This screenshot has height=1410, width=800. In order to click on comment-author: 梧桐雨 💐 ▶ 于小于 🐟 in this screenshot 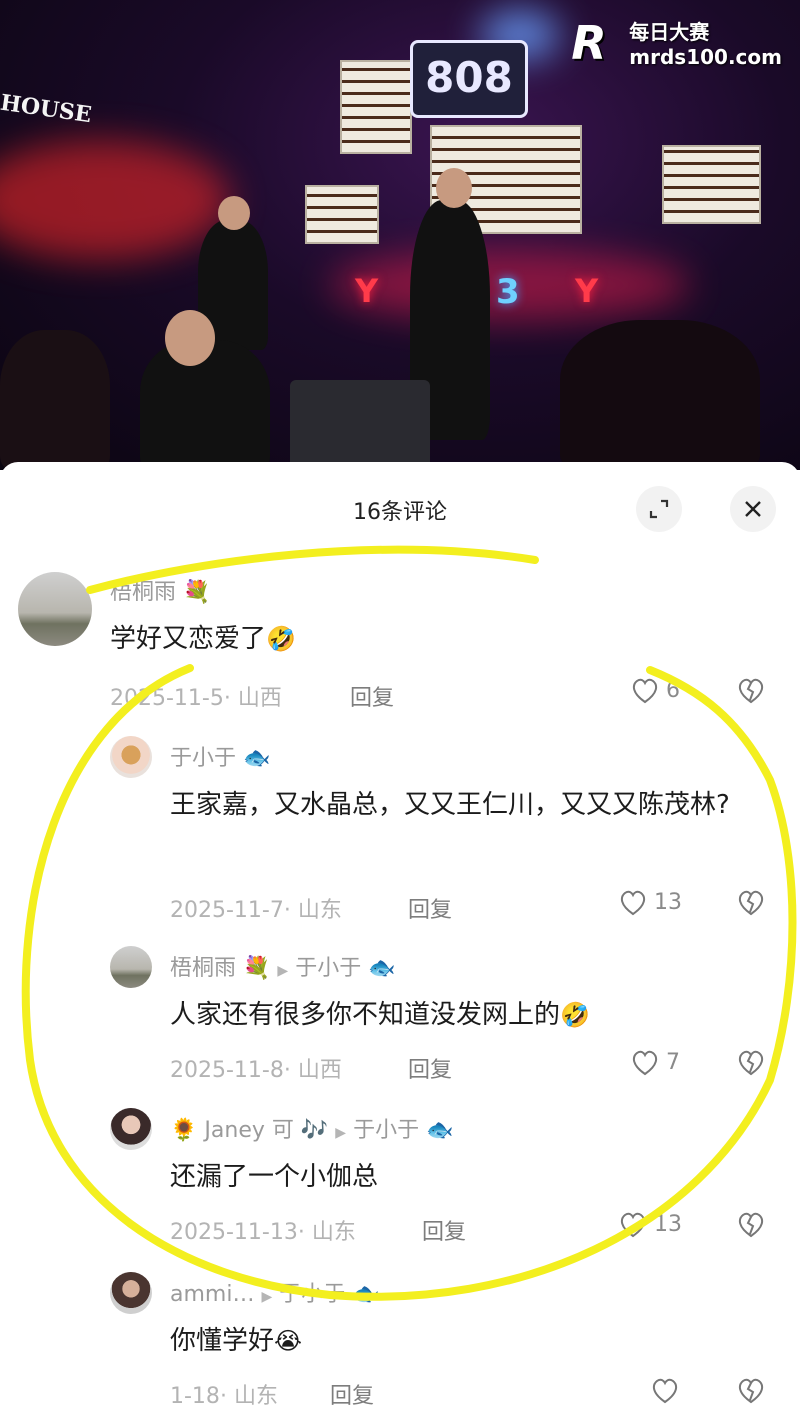, I will do `click(283, 966)`.